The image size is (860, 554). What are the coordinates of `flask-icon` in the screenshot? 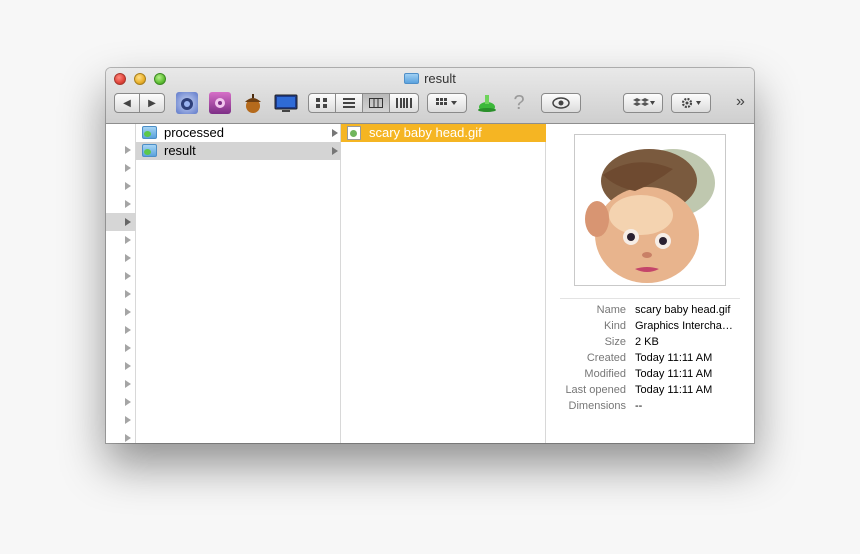 It's located at (487, 103).